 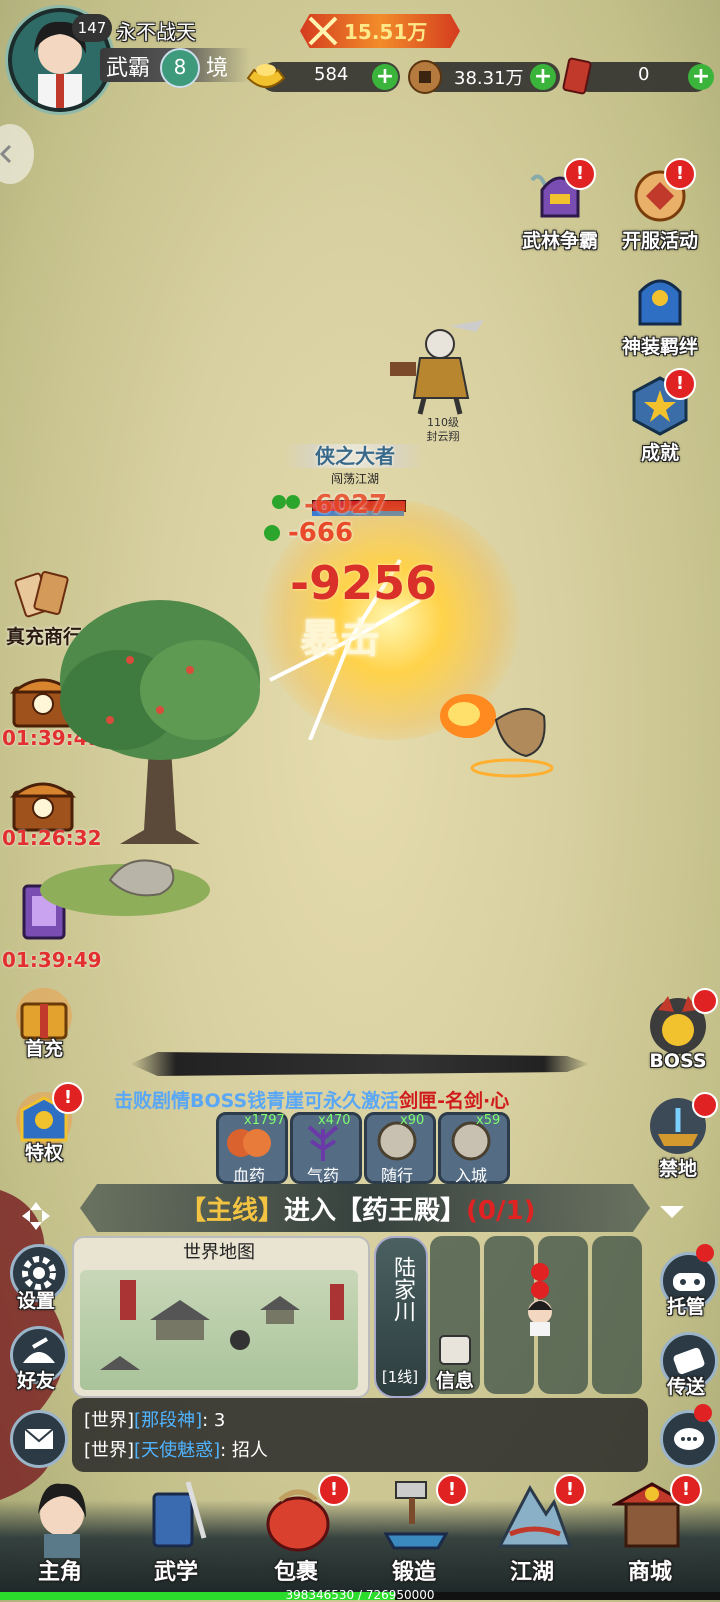 What do you see at coordinates (454, 1101) in the screenshot?
I see `boss-message-reward: 剑匣-名剑·心` at bounding box center [454, 1101].